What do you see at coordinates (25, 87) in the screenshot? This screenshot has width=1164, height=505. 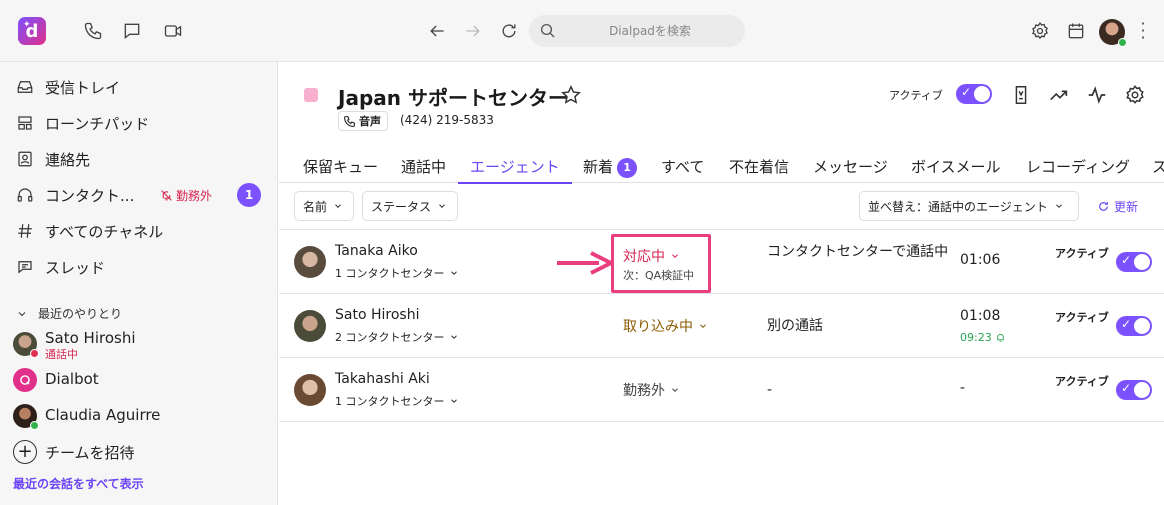 I see `inbox-icon` at bounding box center [25, 87].